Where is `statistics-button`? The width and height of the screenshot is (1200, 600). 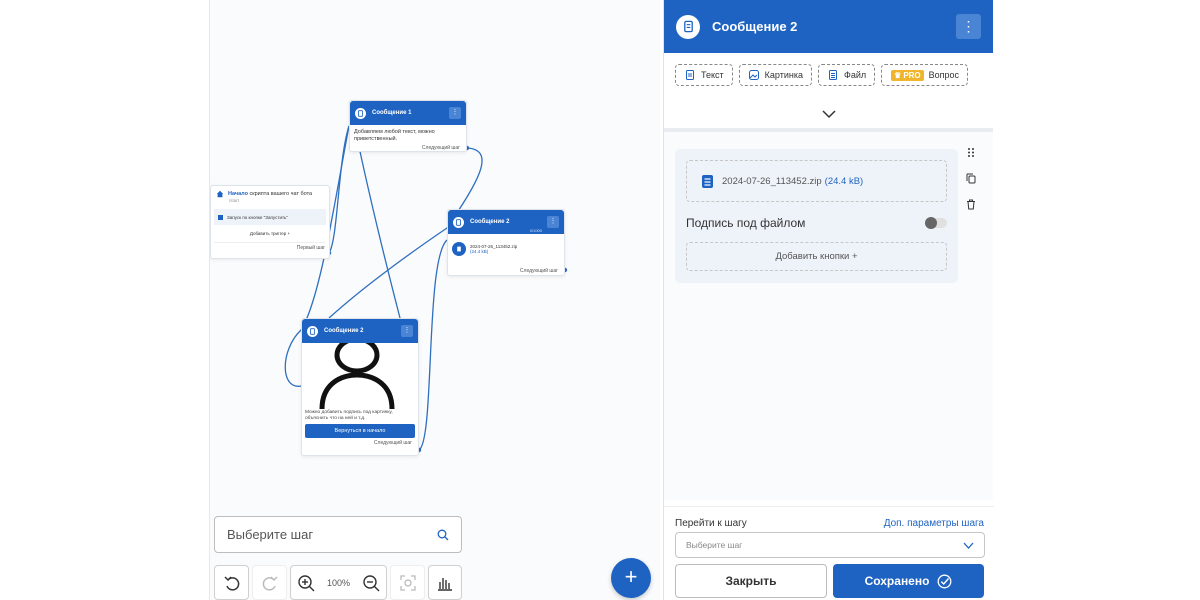
statistics-button is located at coordinates (445, 582).